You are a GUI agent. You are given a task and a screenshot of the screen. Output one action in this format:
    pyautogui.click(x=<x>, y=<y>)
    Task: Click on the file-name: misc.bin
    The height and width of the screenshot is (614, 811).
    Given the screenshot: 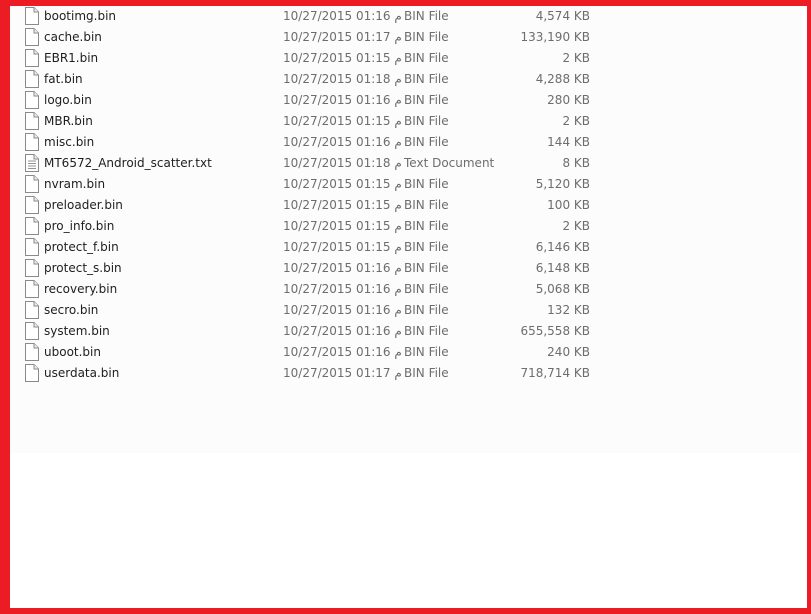 What is the action you would take?
    pyautogui.click(x=69, y=142)
    